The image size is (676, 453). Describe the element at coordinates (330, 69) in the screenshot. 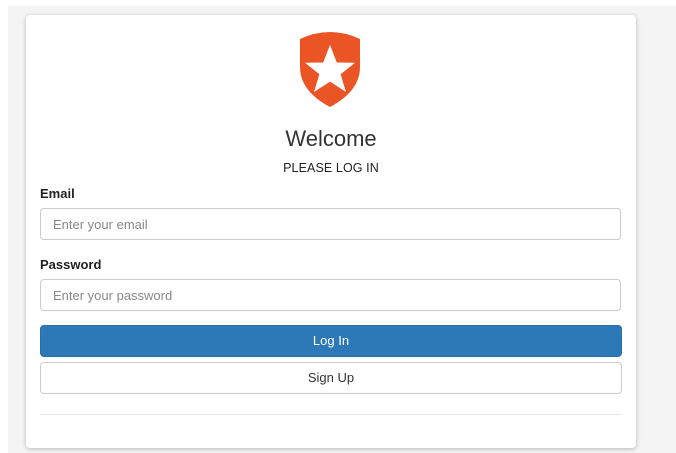

I see `auth0-logo-icon` at that location.